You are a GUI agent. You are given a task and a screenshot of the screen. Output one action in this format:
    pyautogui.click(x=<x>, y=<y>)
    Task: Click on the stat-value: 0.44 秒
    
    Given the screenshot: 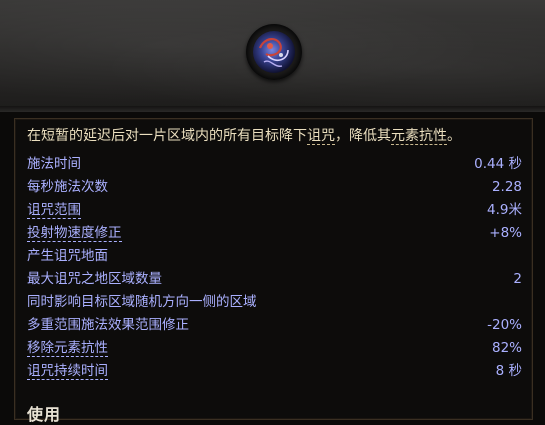 What is the action you would take?
    pyautogui.click(x=498, y=164)
    